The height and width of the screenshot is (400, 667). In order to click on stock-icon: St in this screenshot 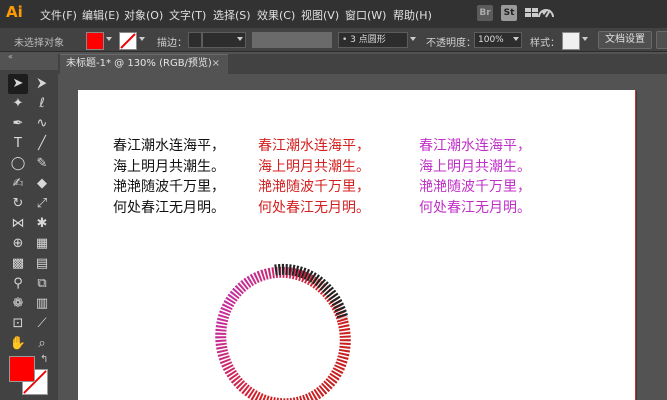, I will do `click(509, 13)`.